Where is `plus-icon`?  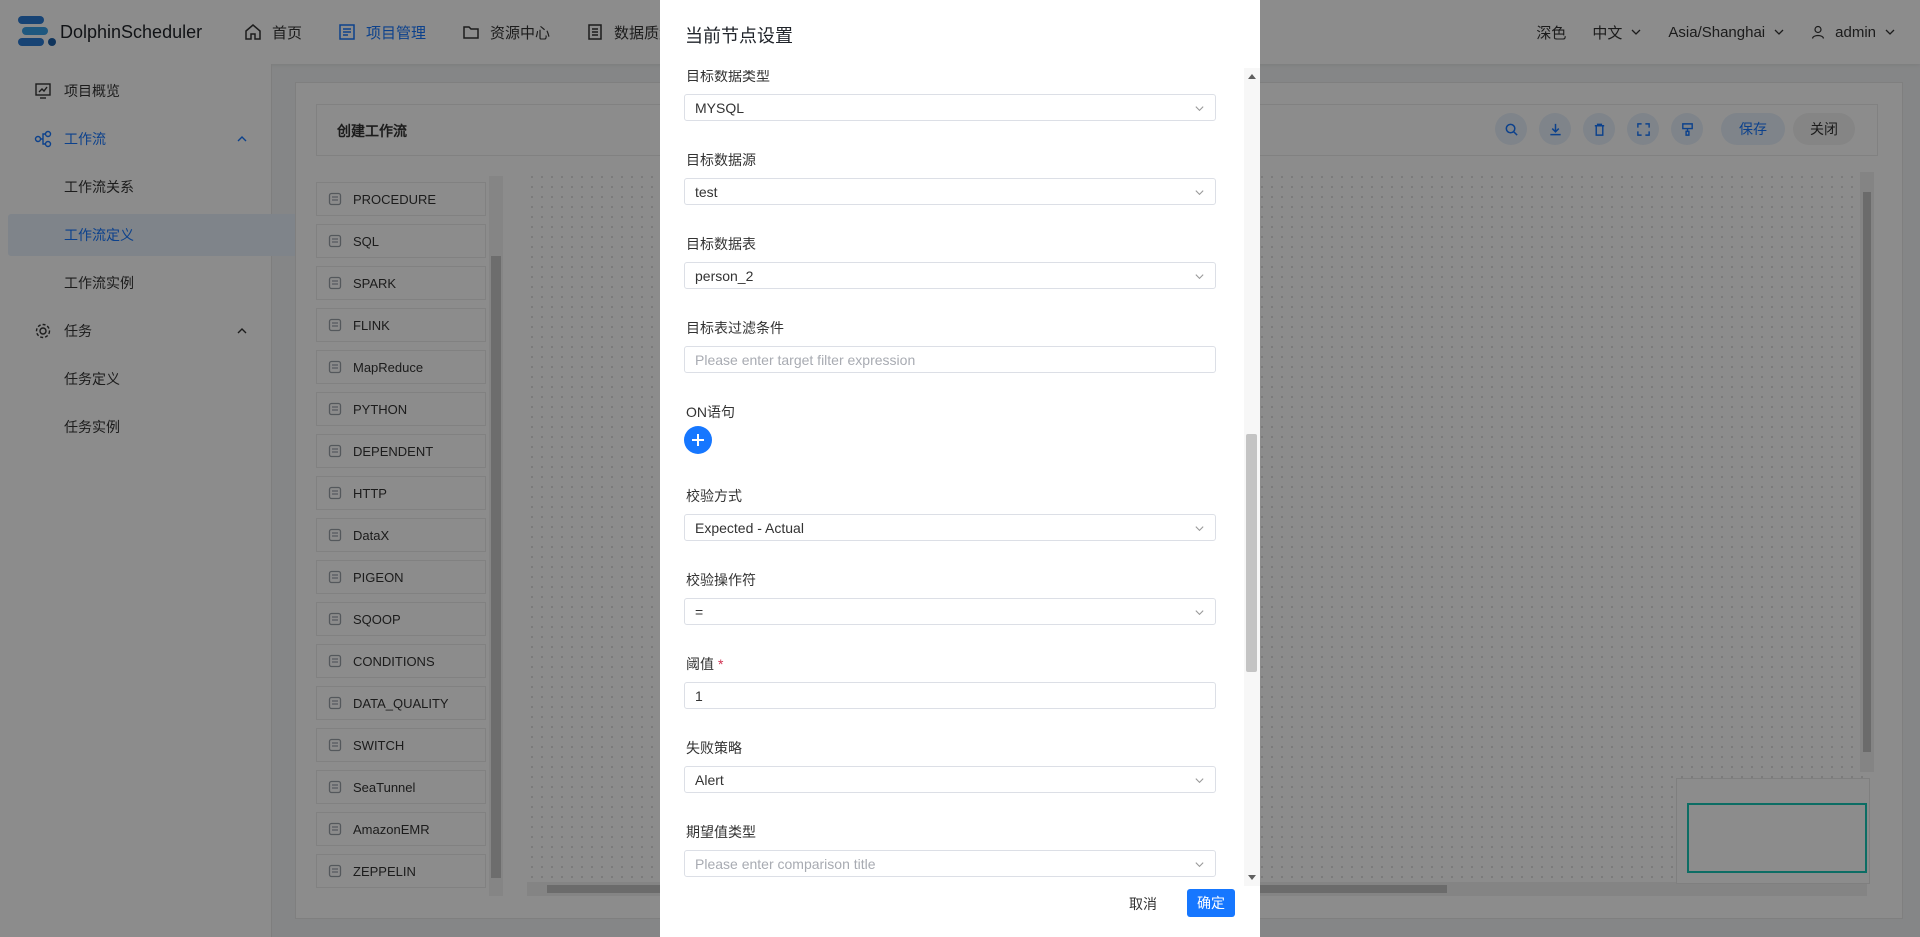 plus-icon is located at coordinates (698, 440).